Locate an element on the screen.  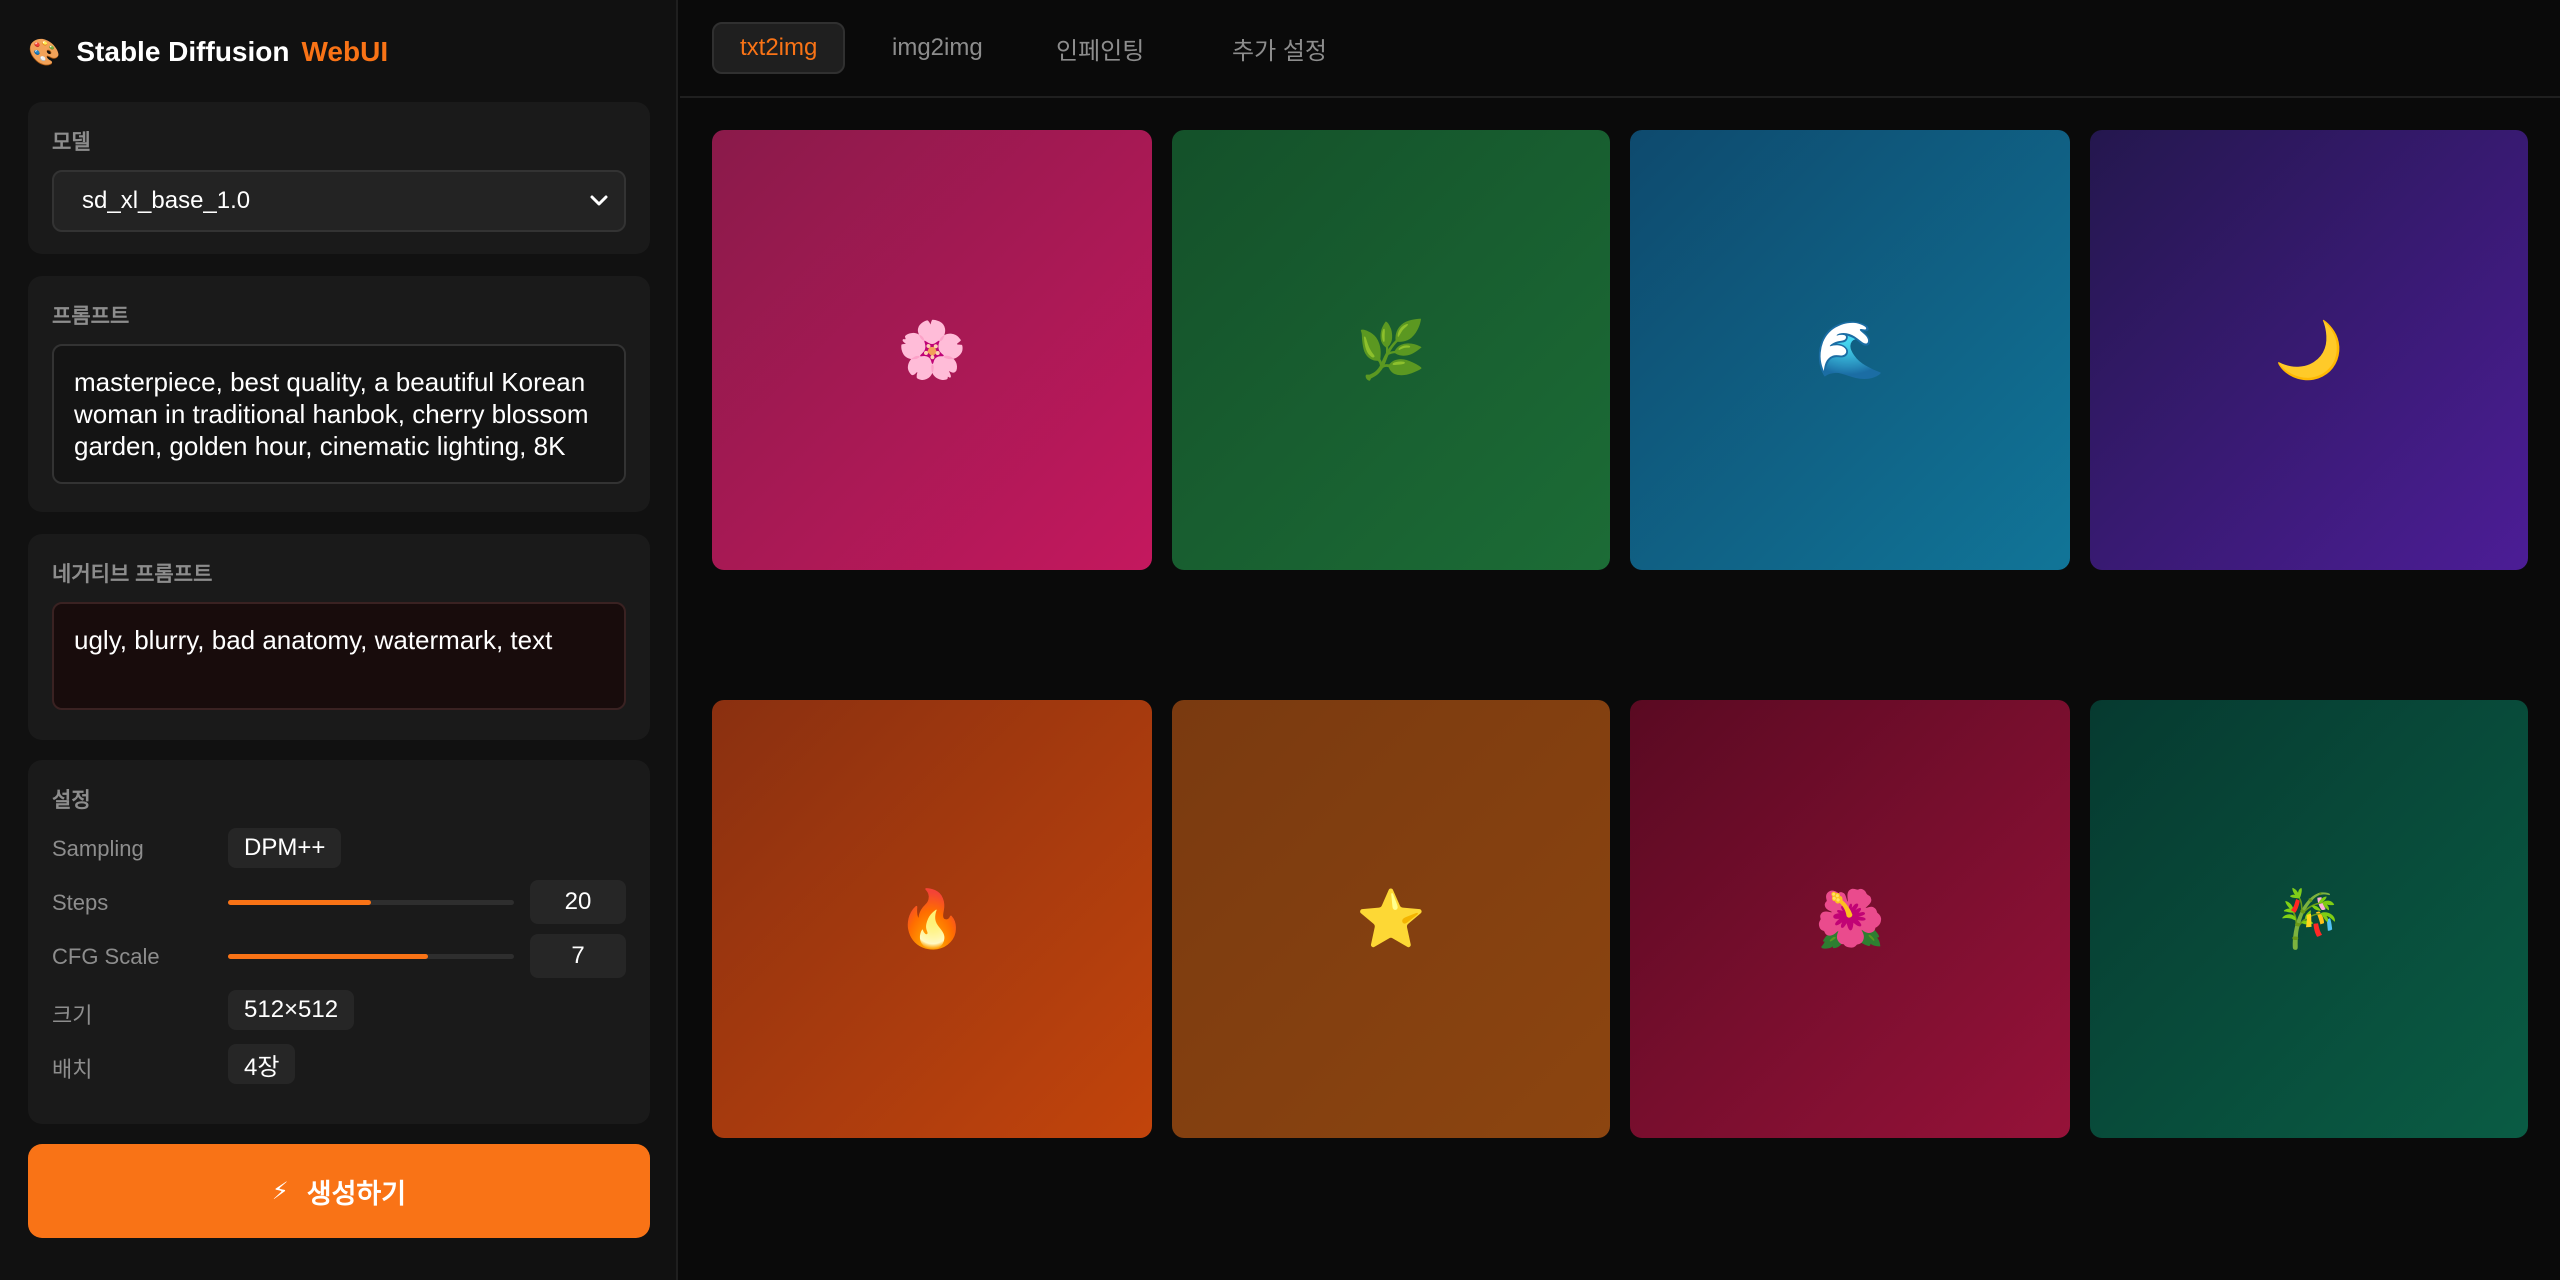
negative-prompt-label: 네거티브 프롬프트 is located at coordinates (132, 574).